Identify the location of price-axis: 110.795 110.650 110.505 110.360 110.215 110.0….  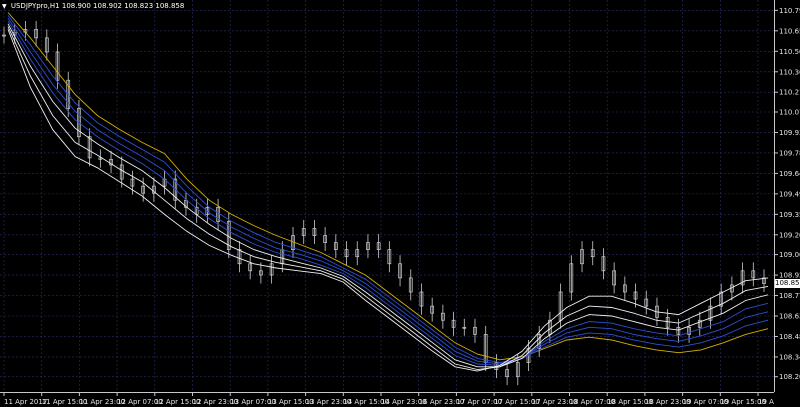
(787, 196).